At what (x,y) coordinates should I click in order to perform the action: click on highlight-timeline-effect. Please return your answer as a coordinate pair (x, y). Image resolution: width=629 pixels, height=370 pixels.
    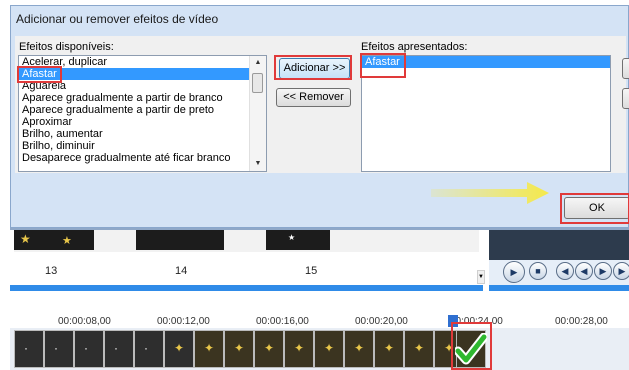
    Looking at the image, I should click on (471, 346).